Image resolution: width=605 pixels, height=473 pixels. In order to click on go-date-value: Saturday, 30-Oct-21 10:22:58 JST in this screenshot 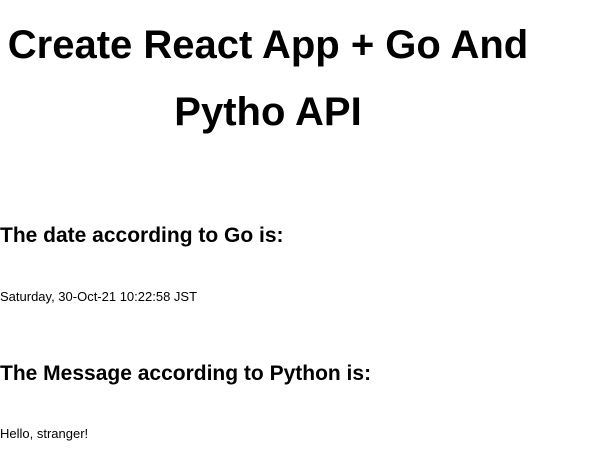, I will do `click(99, 296)`.